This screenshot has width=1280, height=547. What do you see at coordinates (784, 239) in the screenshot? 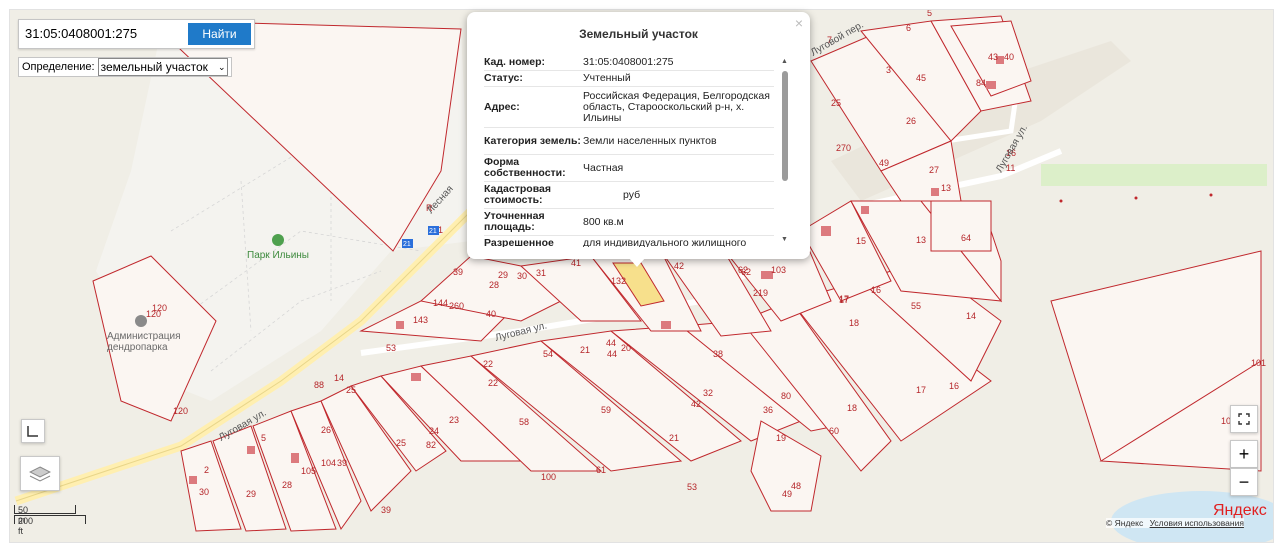
I see `scroll-down-icon: ▼` at bounding box center [784, 239].